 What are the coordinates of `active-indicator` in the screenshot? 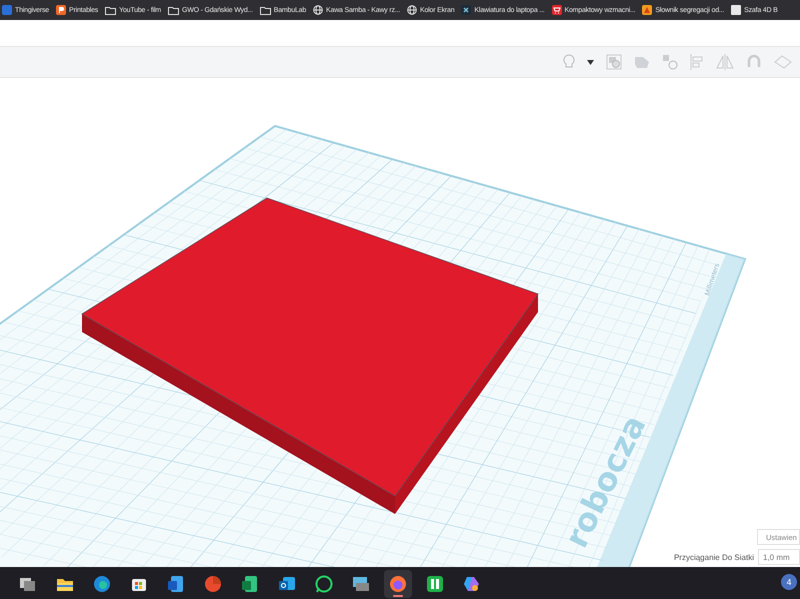 It's located at (398, 595).